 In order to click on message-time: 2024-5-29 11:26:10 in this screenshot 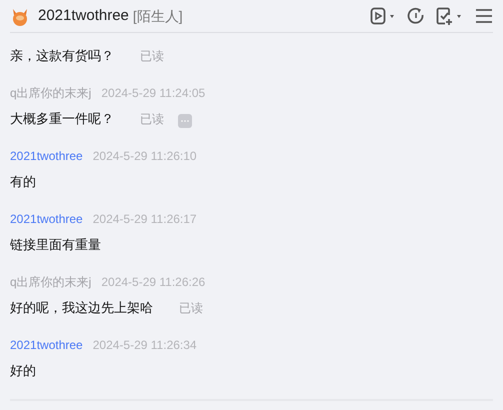, I will do `click(144, 156)`.